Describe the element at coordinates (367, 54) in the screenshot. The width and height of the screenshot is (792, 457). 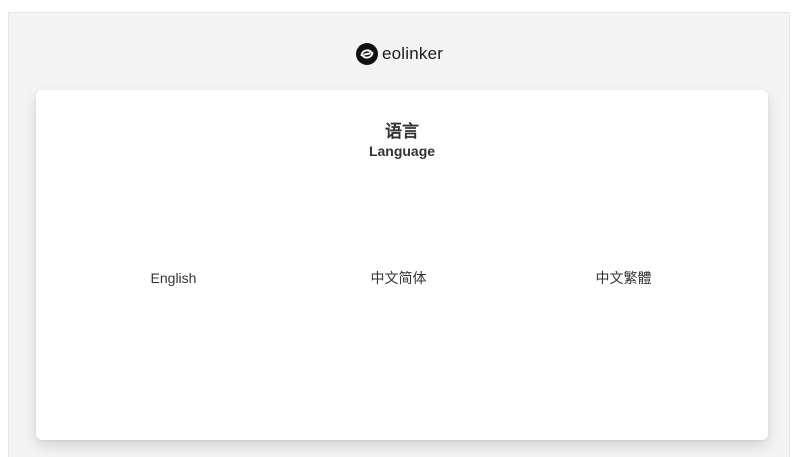
I see `eolinker-logo-icon` at that location.